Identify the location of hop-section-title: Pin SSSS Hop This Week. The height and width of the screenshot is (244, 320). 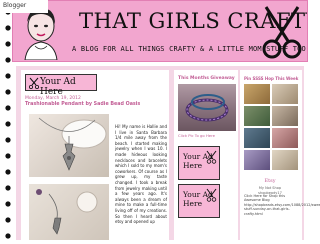
(271, 78).